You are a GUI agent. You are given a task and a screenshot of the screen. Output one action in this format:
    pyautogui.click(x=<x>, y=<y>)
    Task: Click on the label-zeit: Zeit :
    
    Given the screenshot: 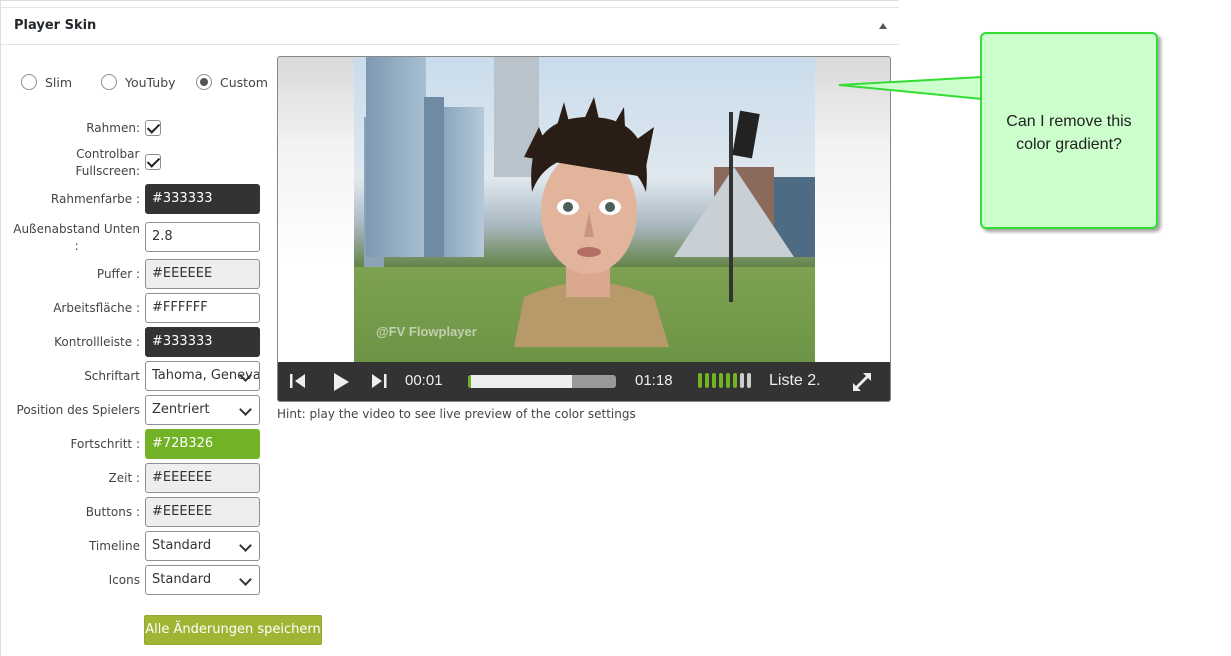 What is the action you would take?
    pyautogui.click(x=124, y=478)
    